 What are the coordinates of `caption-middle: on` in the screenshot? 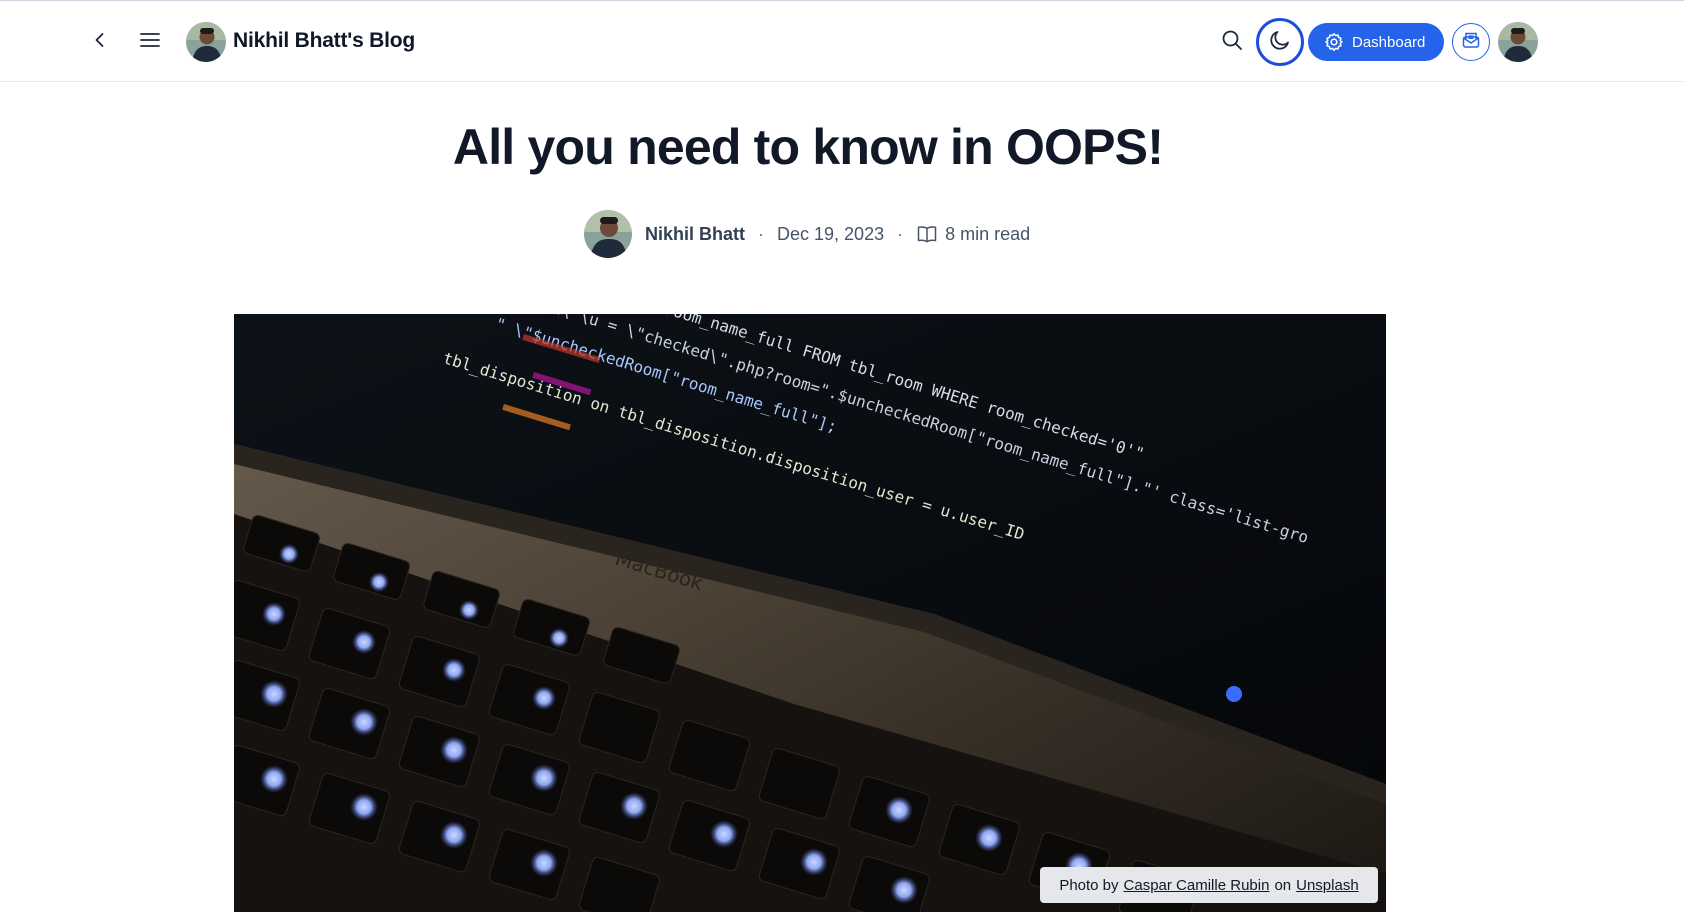 It's located at (1283, 885).